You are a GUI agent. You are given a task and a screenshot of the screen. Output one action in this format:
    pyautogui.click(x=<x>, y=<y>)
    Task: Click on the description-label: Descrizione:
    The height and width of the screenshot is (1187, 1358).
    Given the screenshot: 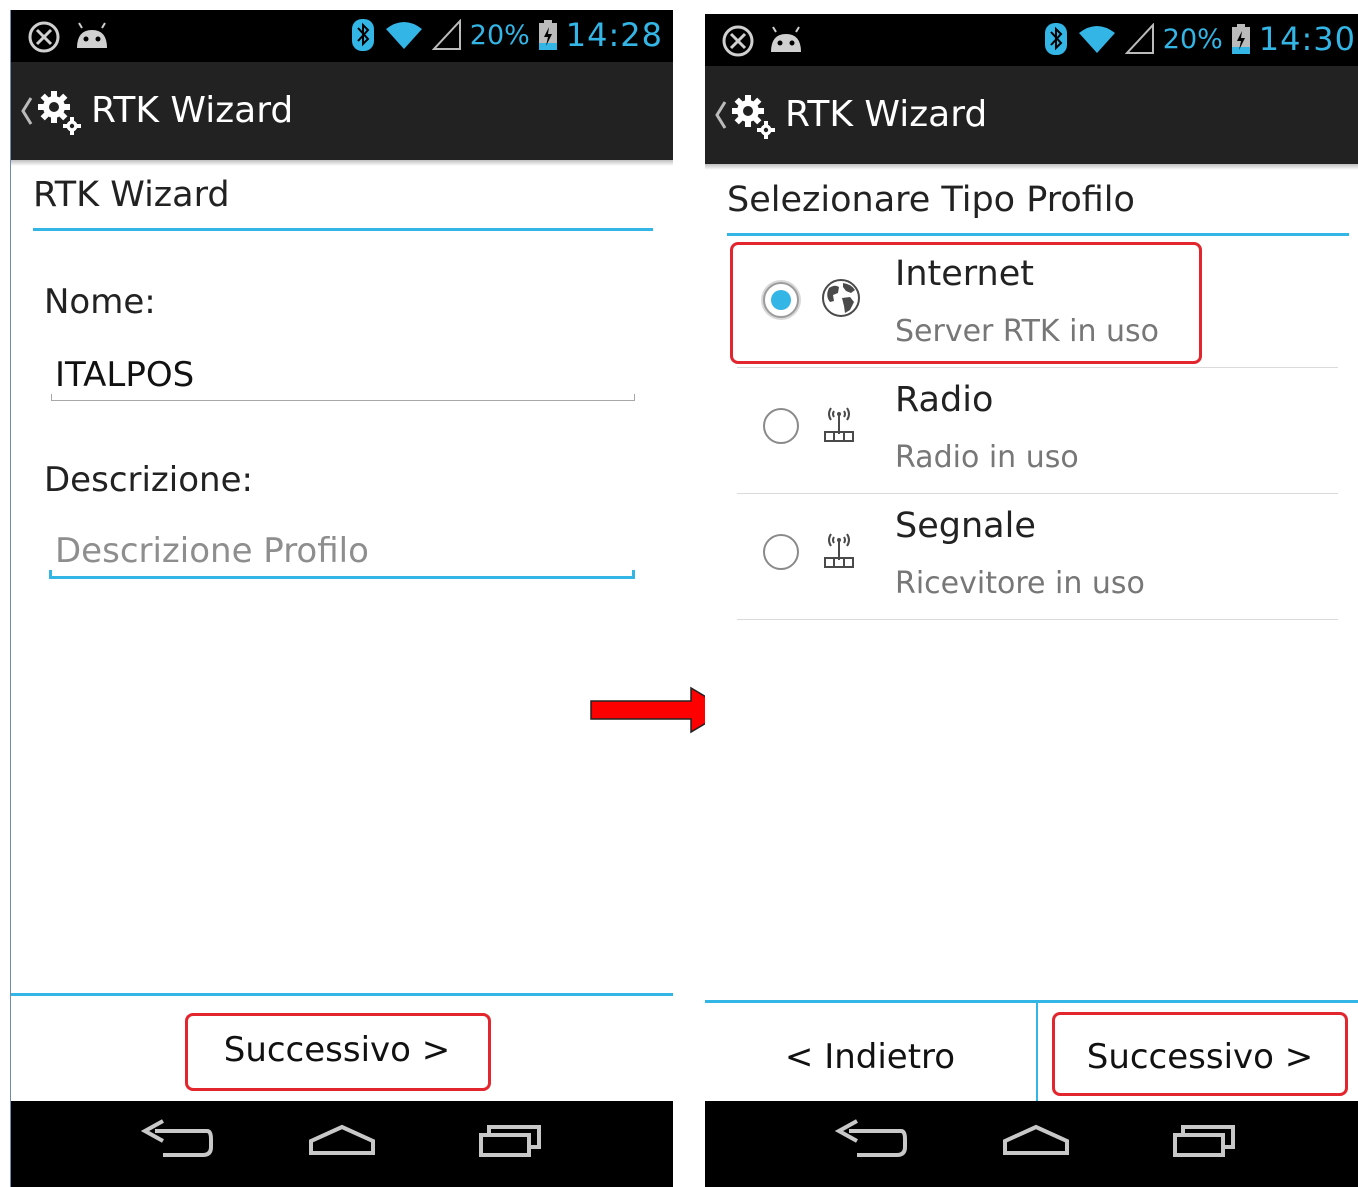 What is the action you would take?
    pyautogui.click(x=148, y=480)
    